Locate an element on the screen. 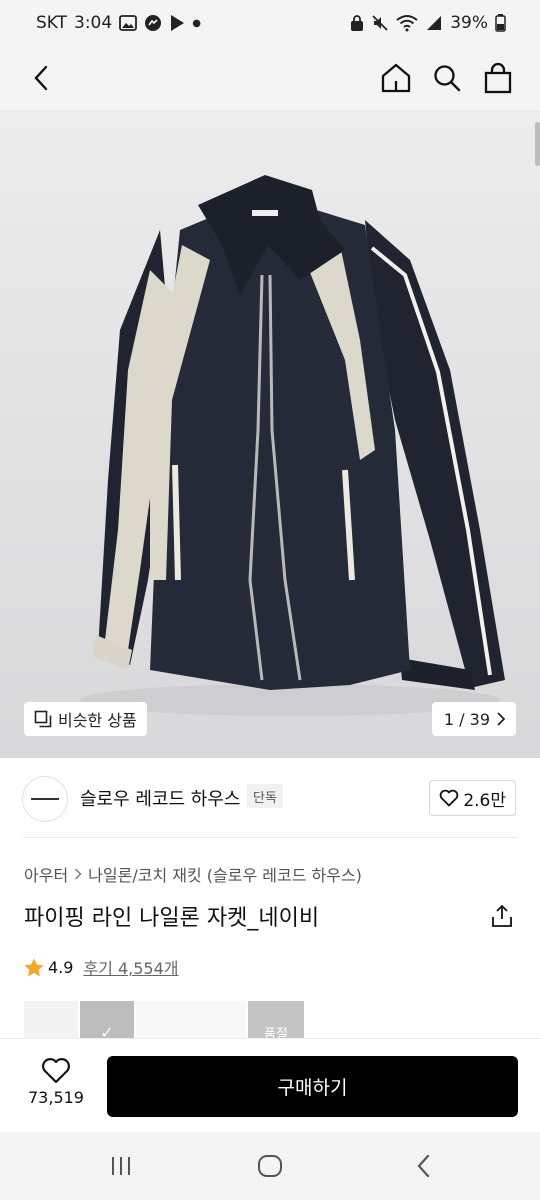 Image resolution: width=540 pixels, height=1200 pixels. signal-icon is located at coordinates (434, 23).